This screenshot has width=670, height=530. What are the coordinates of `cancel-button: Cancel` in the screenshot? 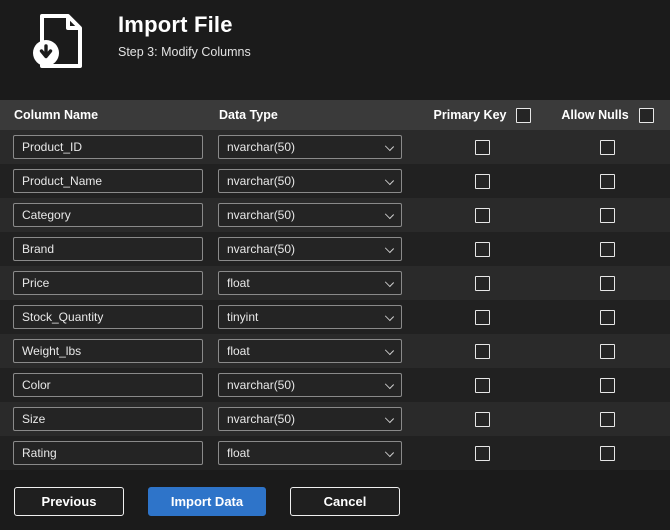 It's located at (345, 501).